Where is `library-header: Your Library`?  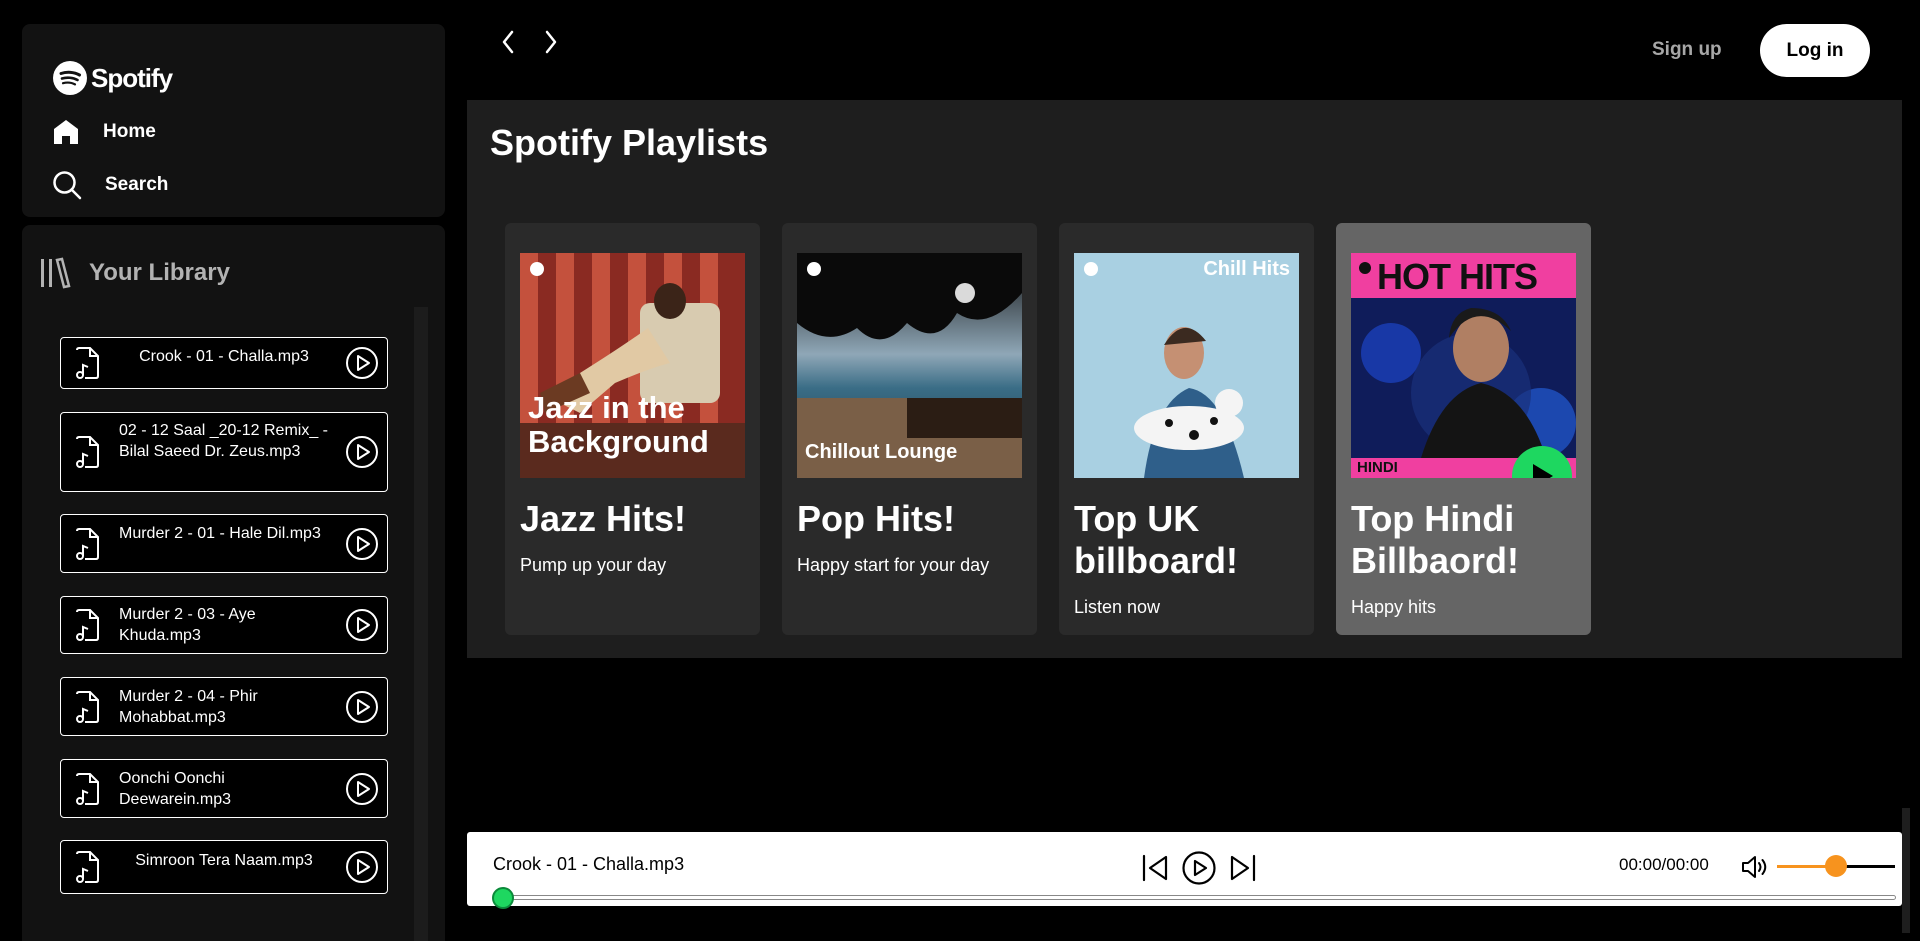 library-header: Your Library is located at coordinates (134, 273).